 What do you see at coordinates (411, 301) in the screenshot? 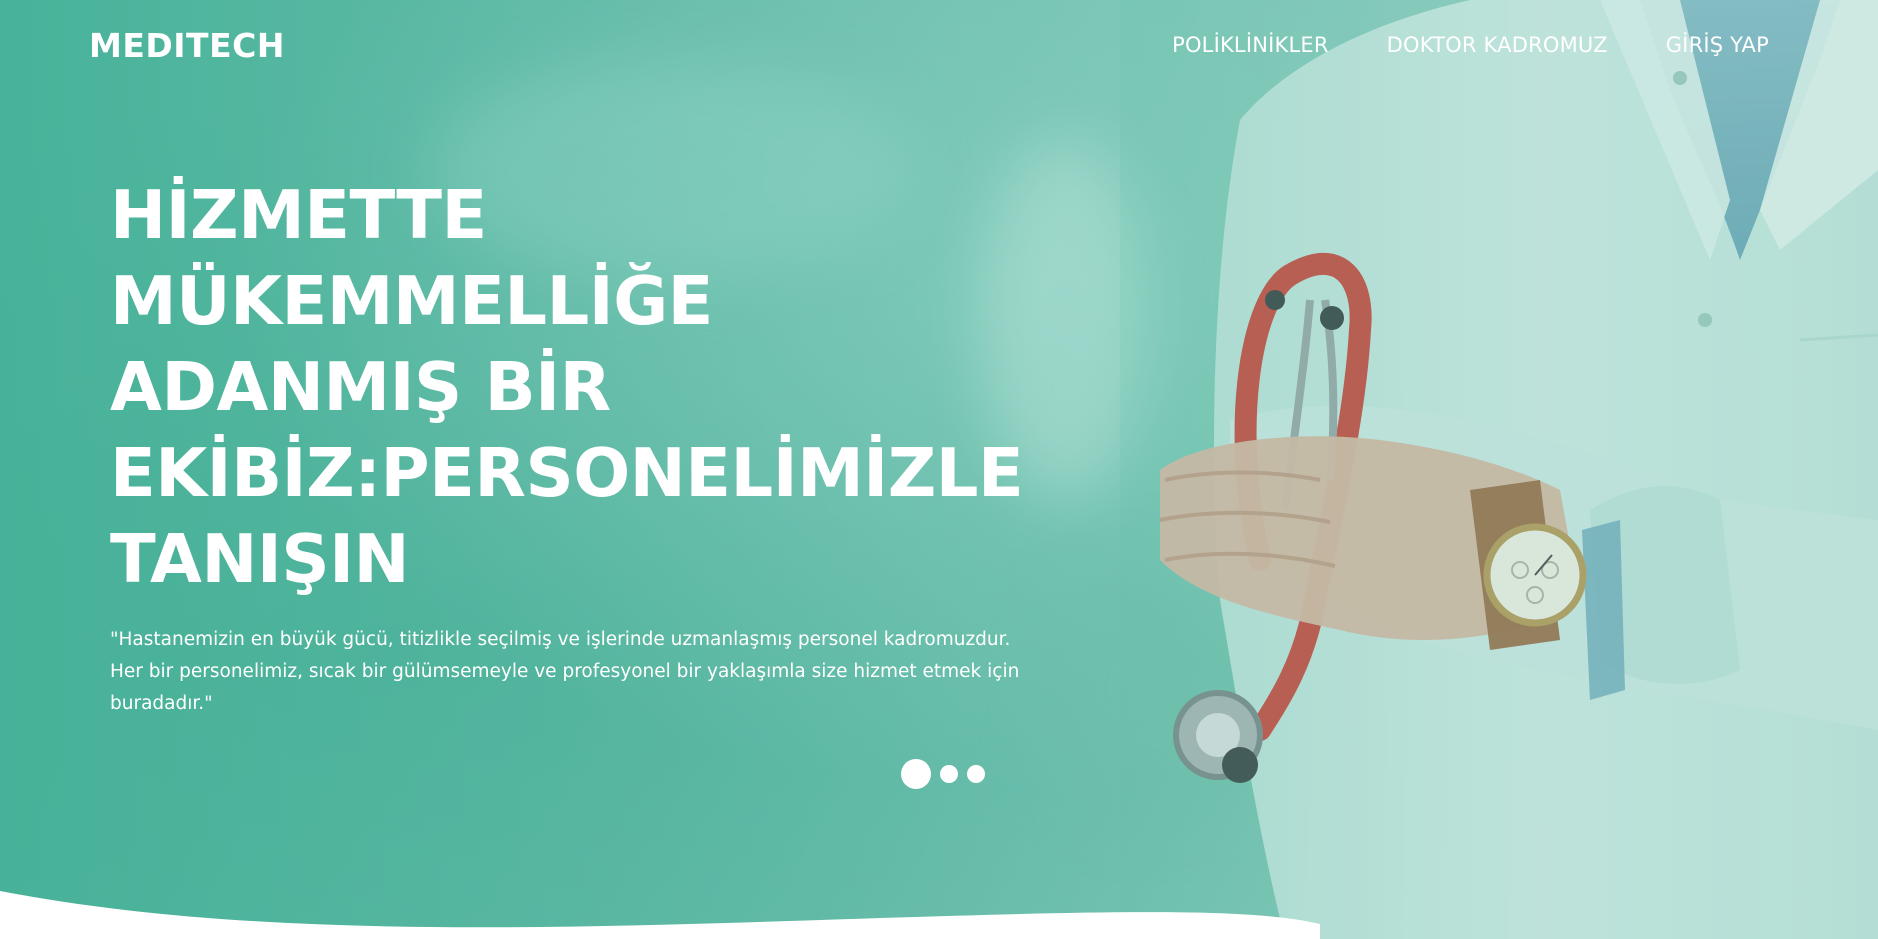
I see `headline-line: MÜKEMMELLİĞE` at bounding box center [411, 301].